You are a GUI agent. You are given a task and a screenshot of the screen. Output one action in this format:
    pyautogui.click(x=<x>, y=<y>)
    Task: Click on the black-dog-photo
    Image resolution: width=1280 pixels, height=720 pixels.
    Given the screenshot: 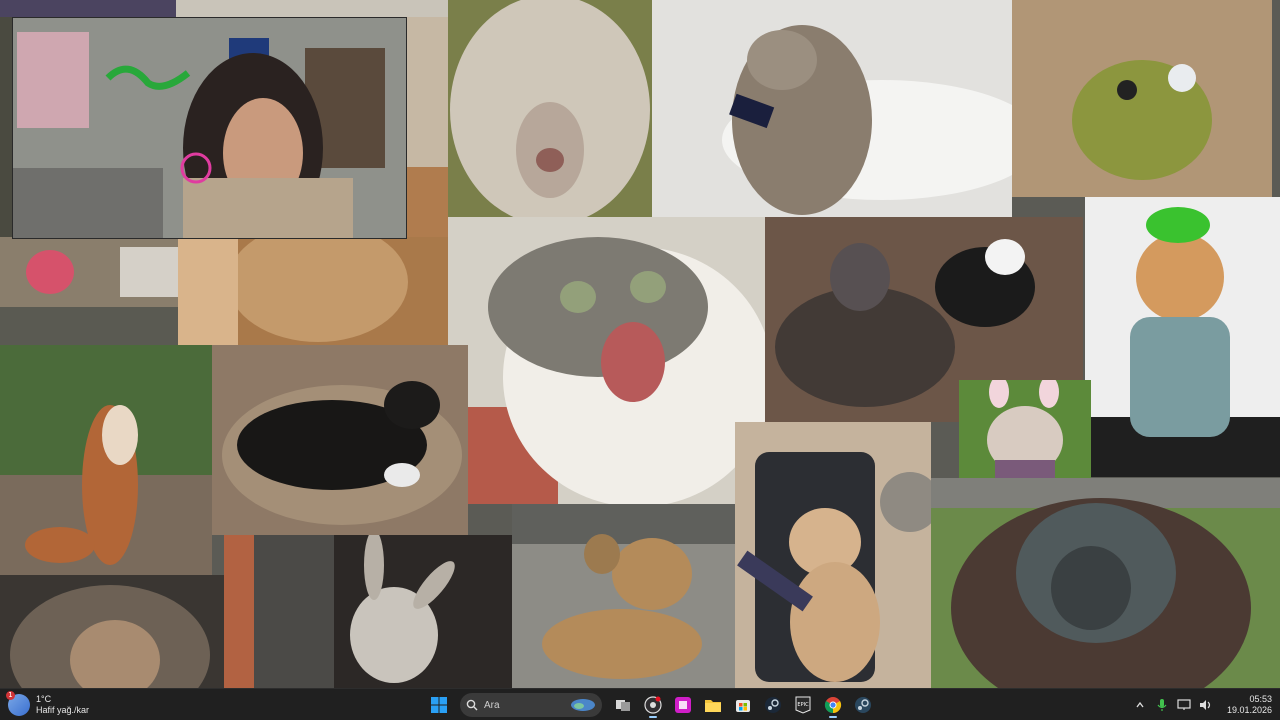 What is the action you would take?
    pyautogui.click(x=340, y=440)
    